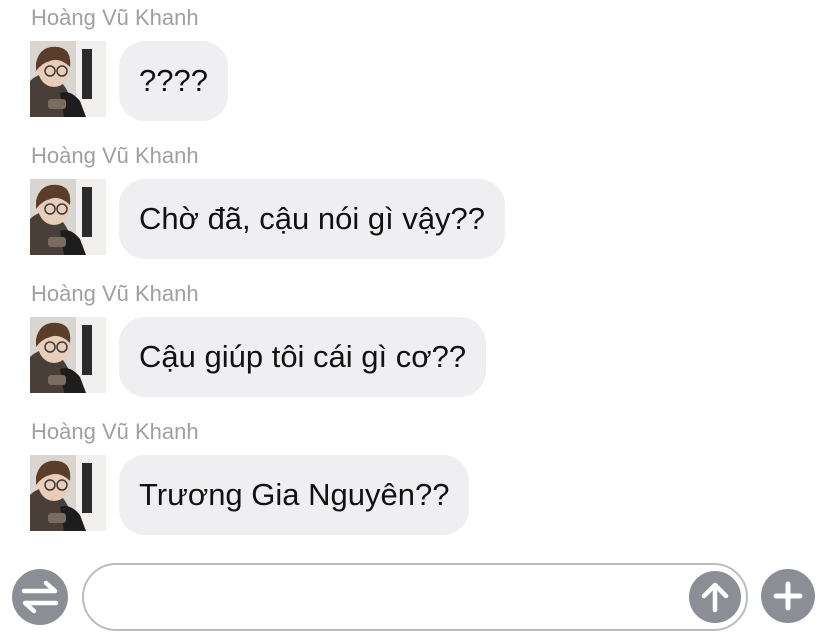 The height and width of the screenshot is (639, 828). What do you see at coordinates (173, 81) in the screenshot?
I see `message-bubble: ????` at bounding box center [173, 81].